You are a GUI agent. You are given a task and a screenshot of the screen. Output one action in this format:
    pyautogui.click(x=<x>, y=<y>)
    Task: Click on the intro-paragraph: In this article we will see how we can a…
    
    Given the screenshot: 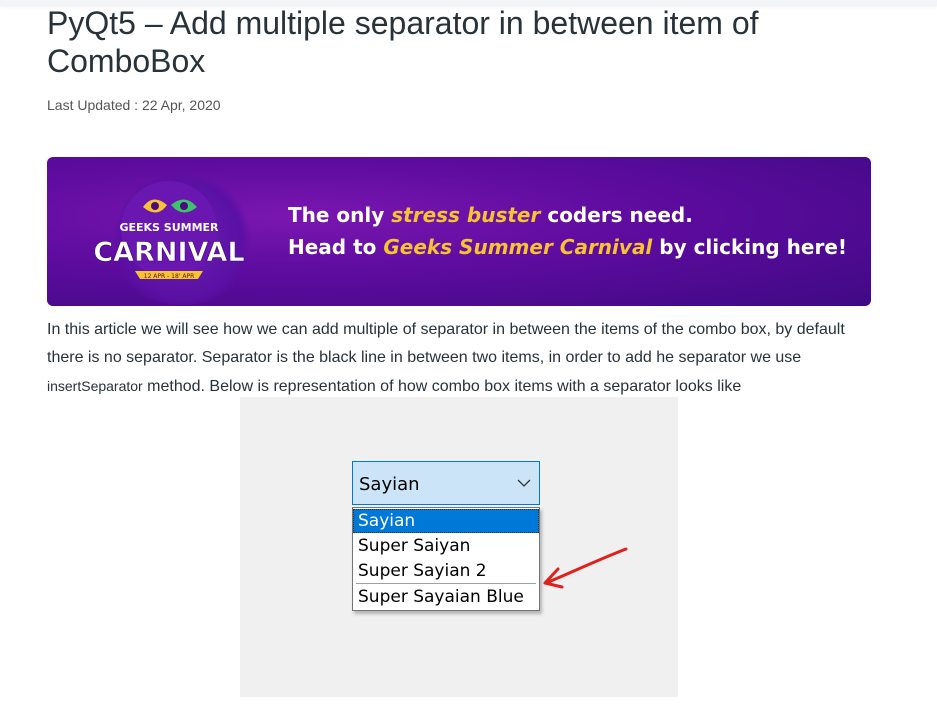 What is the action you would take?
    pyautogui.click(x=446, y=358)
    